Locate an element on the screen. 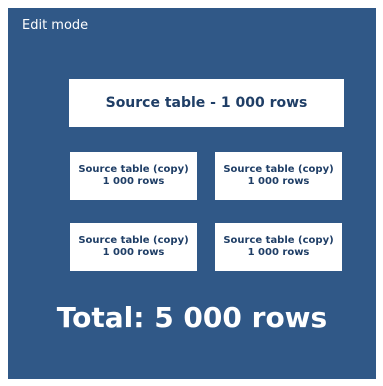 The height and width of the screenshot is (386, 383). source-table-label: Source table - 1 000 rows is located at coordinates (206, 103).